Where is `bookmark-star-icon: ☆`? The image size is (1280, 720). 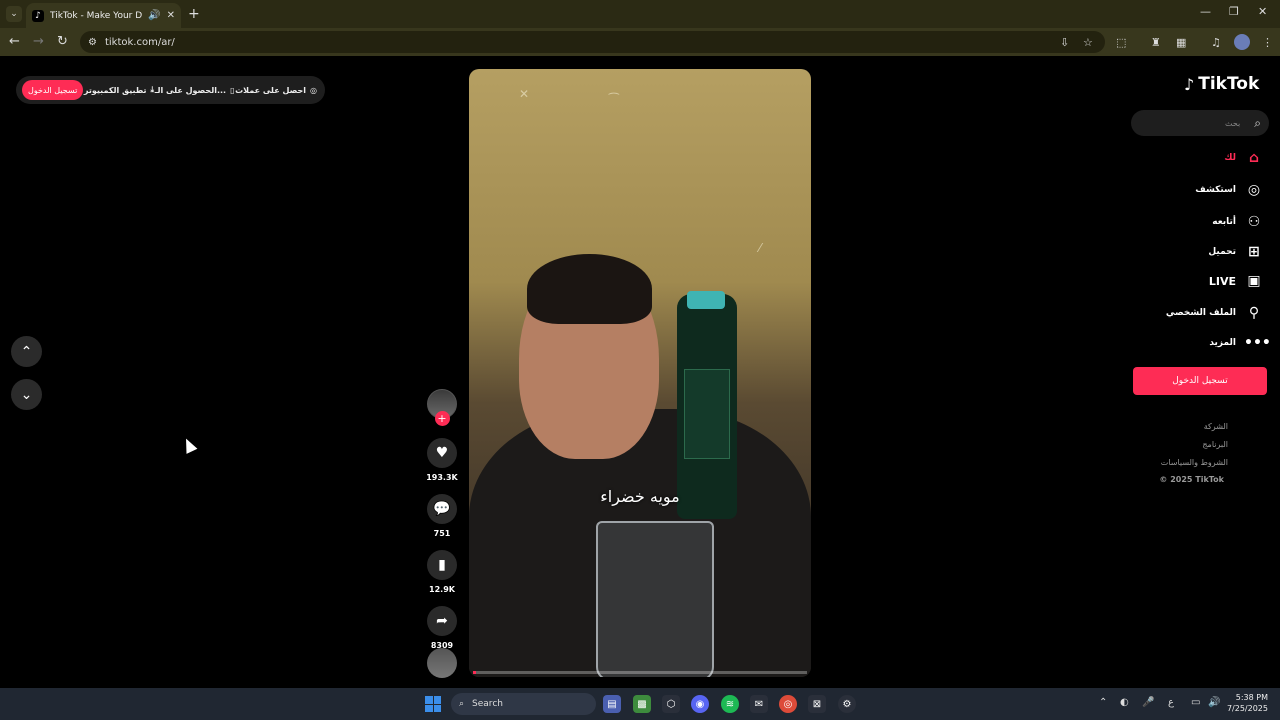 bookmark-star-icon: ☆ is located at coordinates (1088, 42).